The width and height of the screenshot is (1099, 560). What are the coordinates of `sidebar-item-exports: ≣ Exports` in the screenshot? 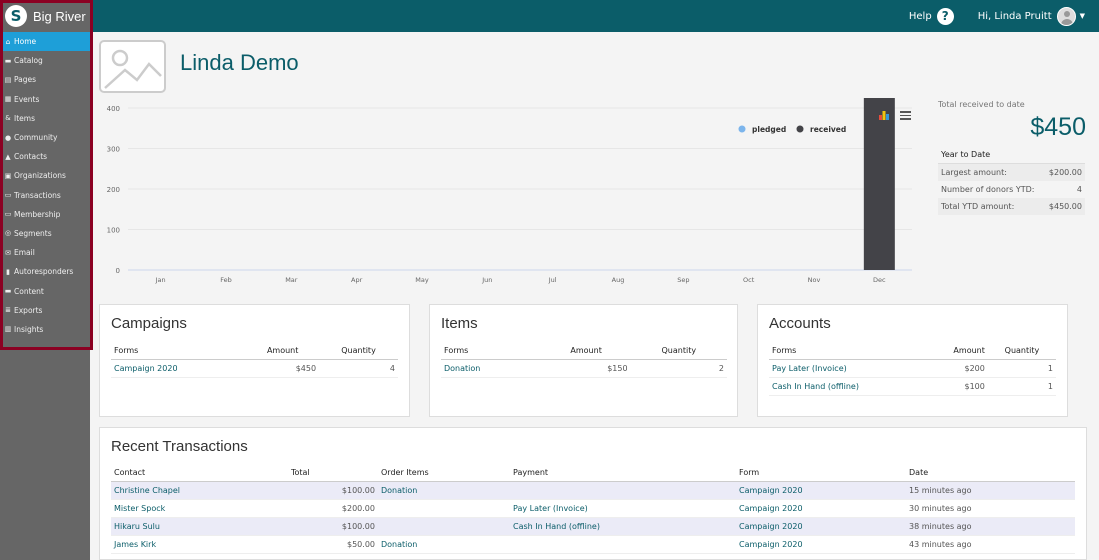 It's located at (45, 310).